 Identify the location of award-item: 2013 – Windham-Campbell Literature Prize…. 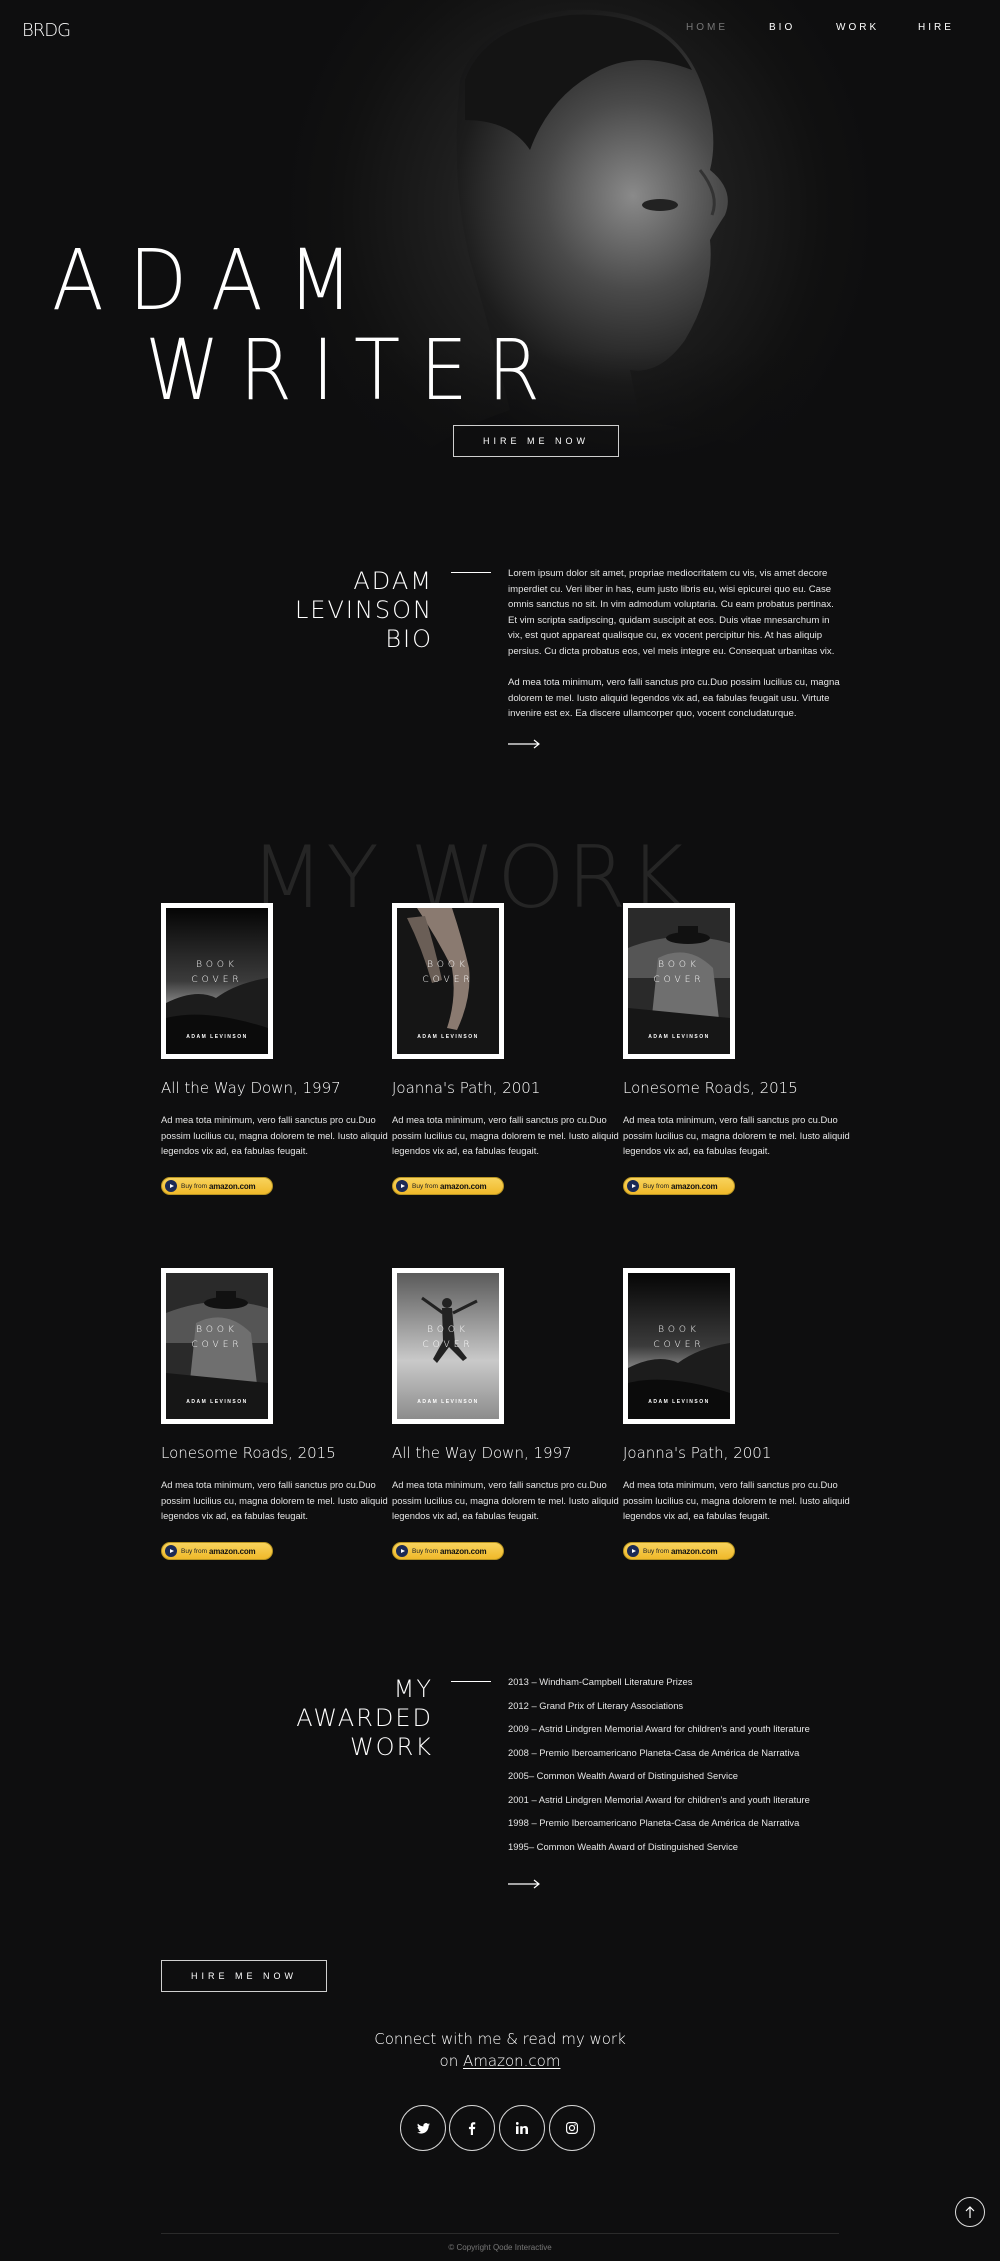
(600, 1681).